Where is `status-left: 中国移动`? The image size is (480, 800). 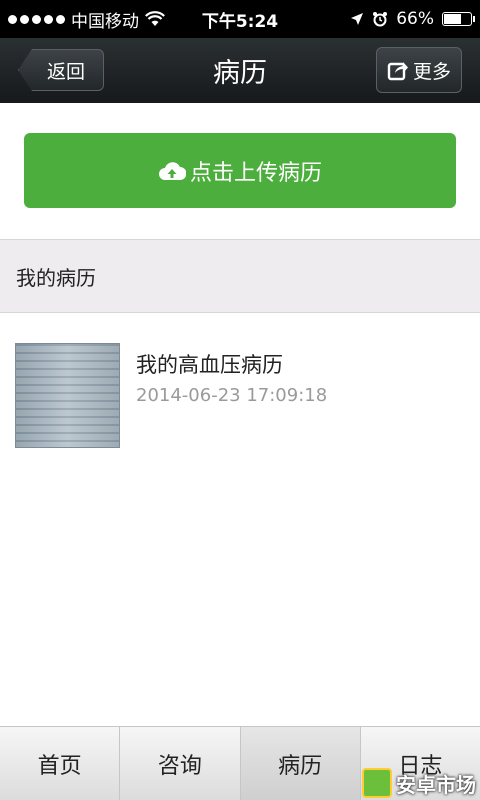
status-left: 中国移动 is located at coordinates (93, 19).